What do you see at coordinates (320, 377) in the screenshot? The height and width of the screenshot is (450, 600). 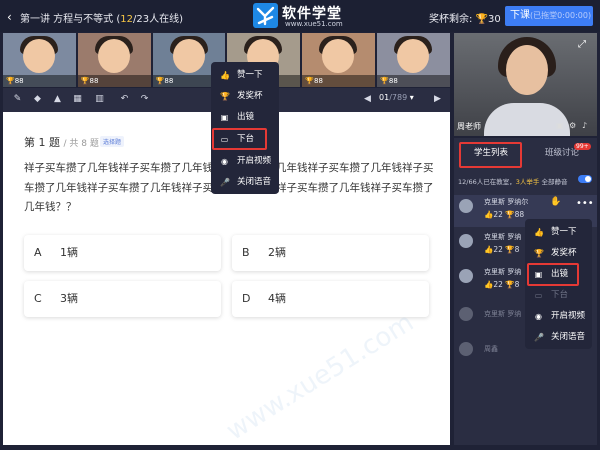 I see `watermark: www.xue51.com` at bounding box center [320, 377].